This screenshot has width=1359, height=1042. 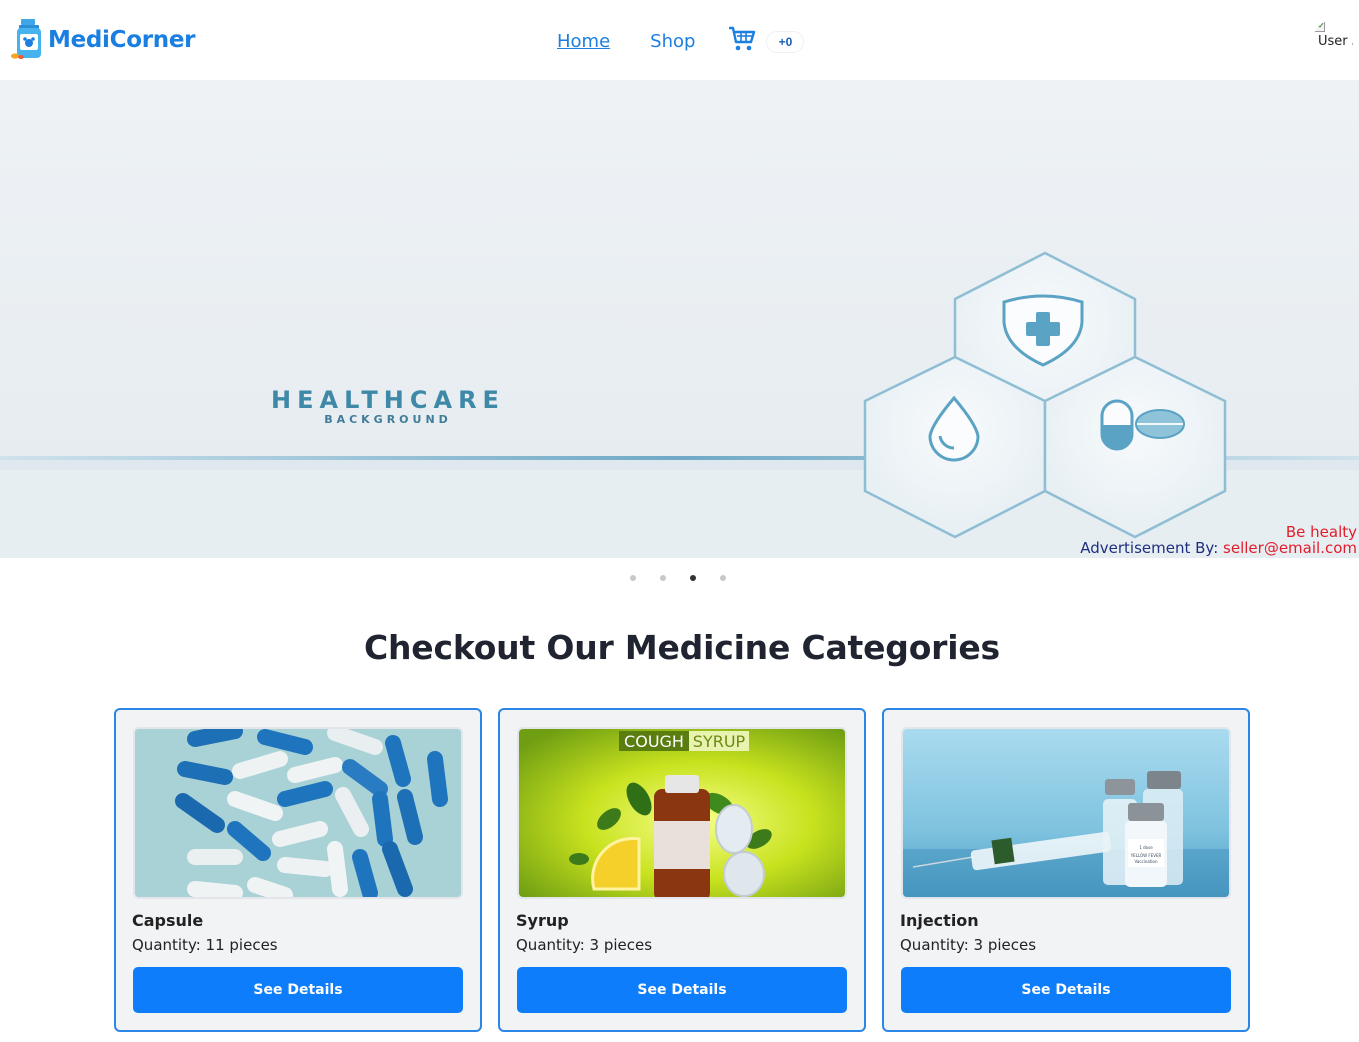 I want to click on cart-count-badge: +0, so click(x=785, y=41).